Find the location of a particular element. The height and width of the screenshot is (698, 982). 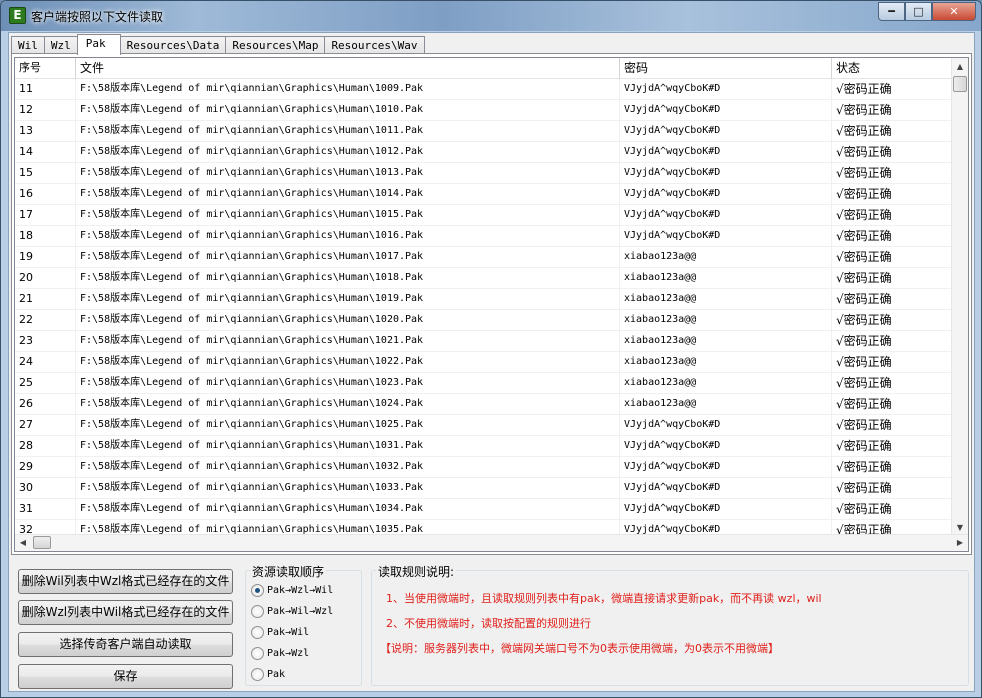

option-label: Pak→Wzl is located at coordinates (288, 653).